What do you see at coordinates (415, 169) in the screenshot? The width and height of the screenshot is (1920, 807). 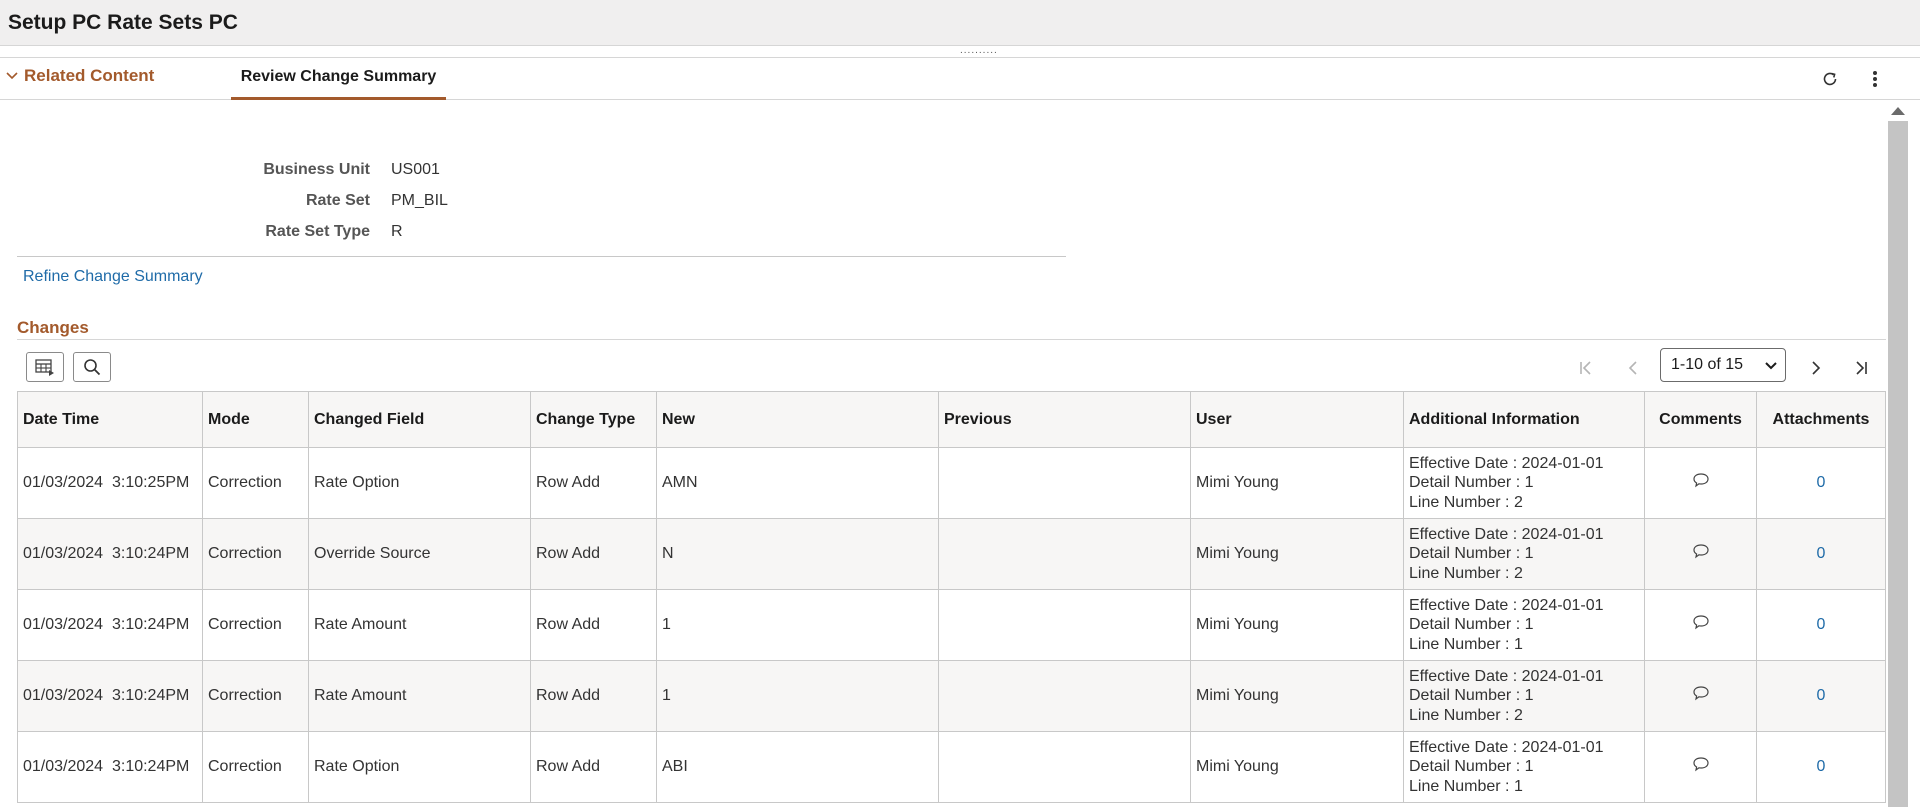 I see `field-value: US001` at bounding box center [415, 169].